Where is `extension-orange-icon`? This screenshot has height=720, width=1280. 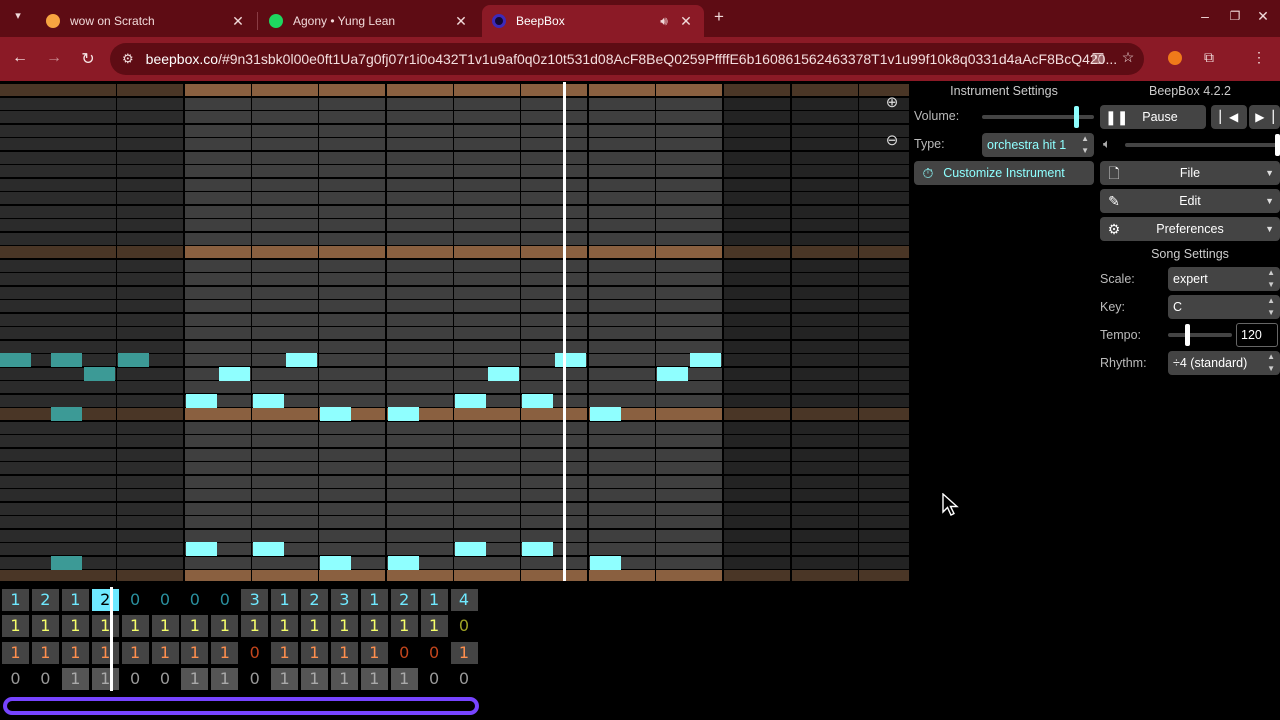
extension-orange-icon is located at coordinates (1175, 57).